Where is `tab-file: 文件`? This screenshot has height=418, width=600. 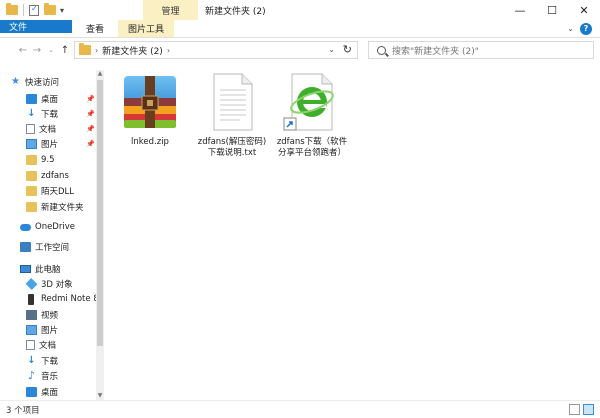 tab-file: 文件 is located at coordinates (36, 26).